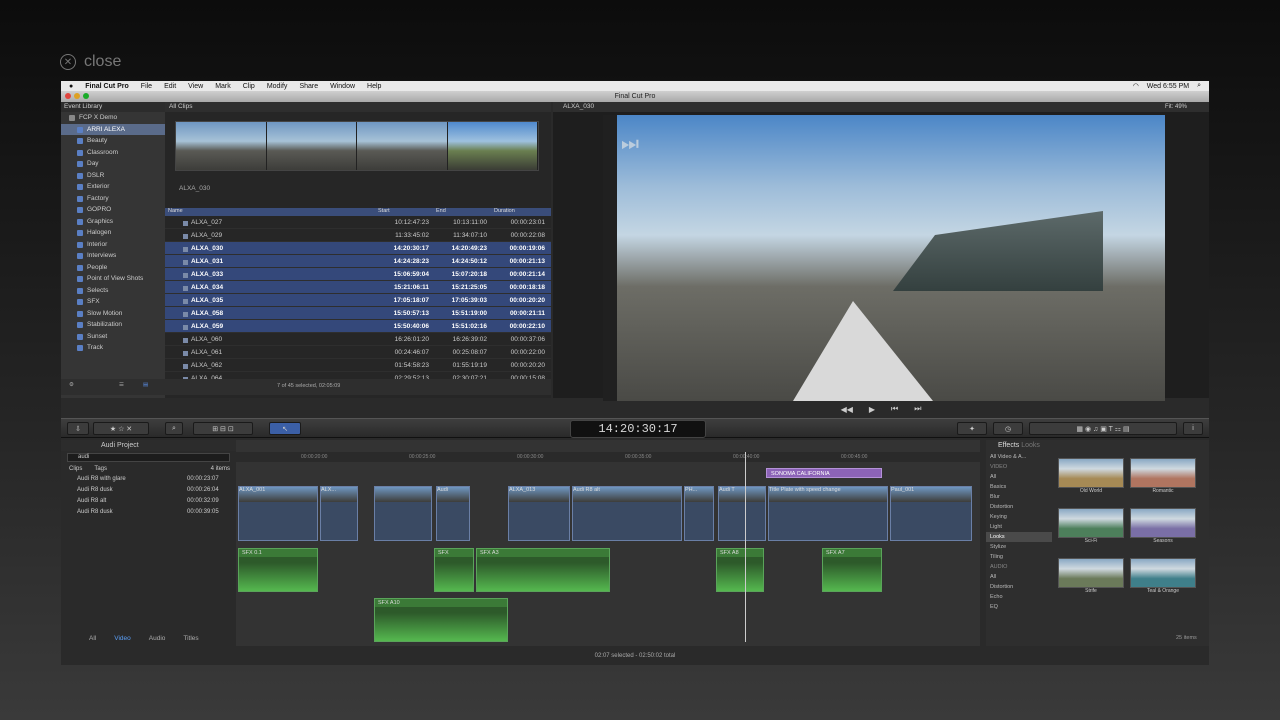 This screenshot has height=720, width=1280. What do you see at coordinates (520, 212) in the screenshot?
I see `col-duration: Duration` at bounding box center [520, 212].